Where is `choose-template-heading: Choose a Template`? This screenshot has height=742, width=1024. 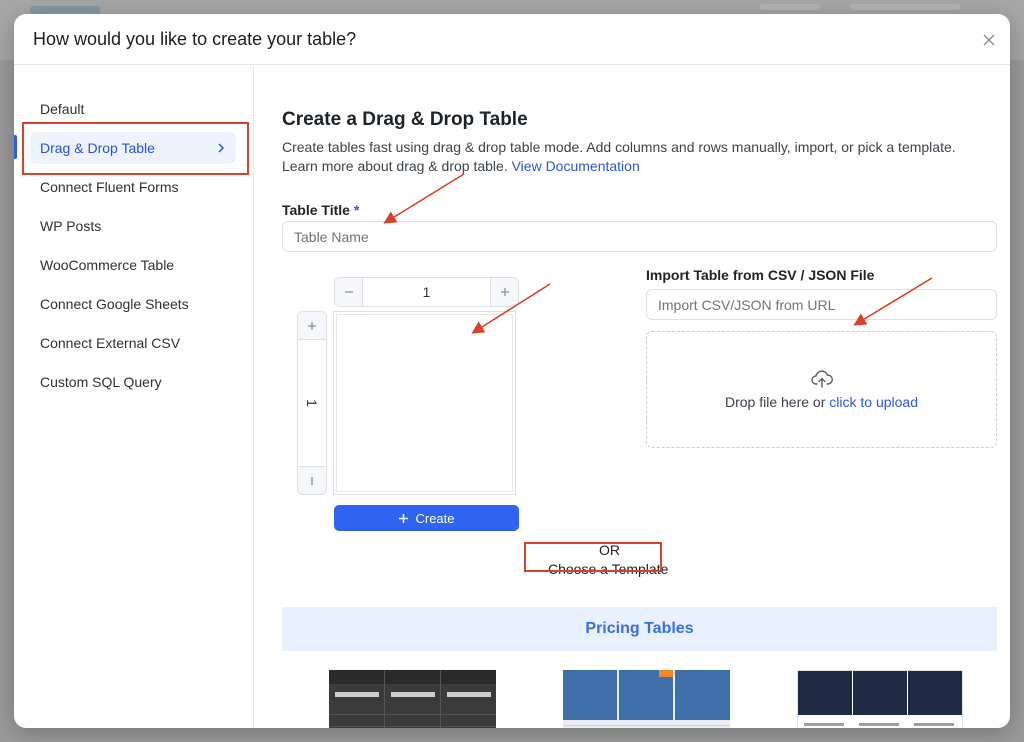 choose-template-heading: Choose a Template is located at coordinates (608, 569).